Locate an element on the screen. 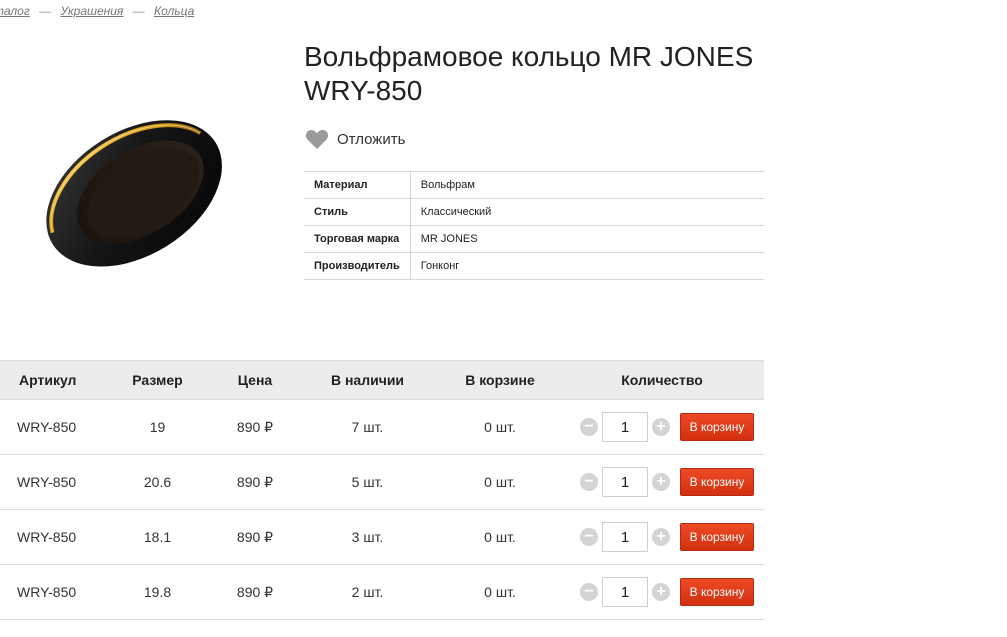  property-value: Гонконг is located at coordinates (587, 266).